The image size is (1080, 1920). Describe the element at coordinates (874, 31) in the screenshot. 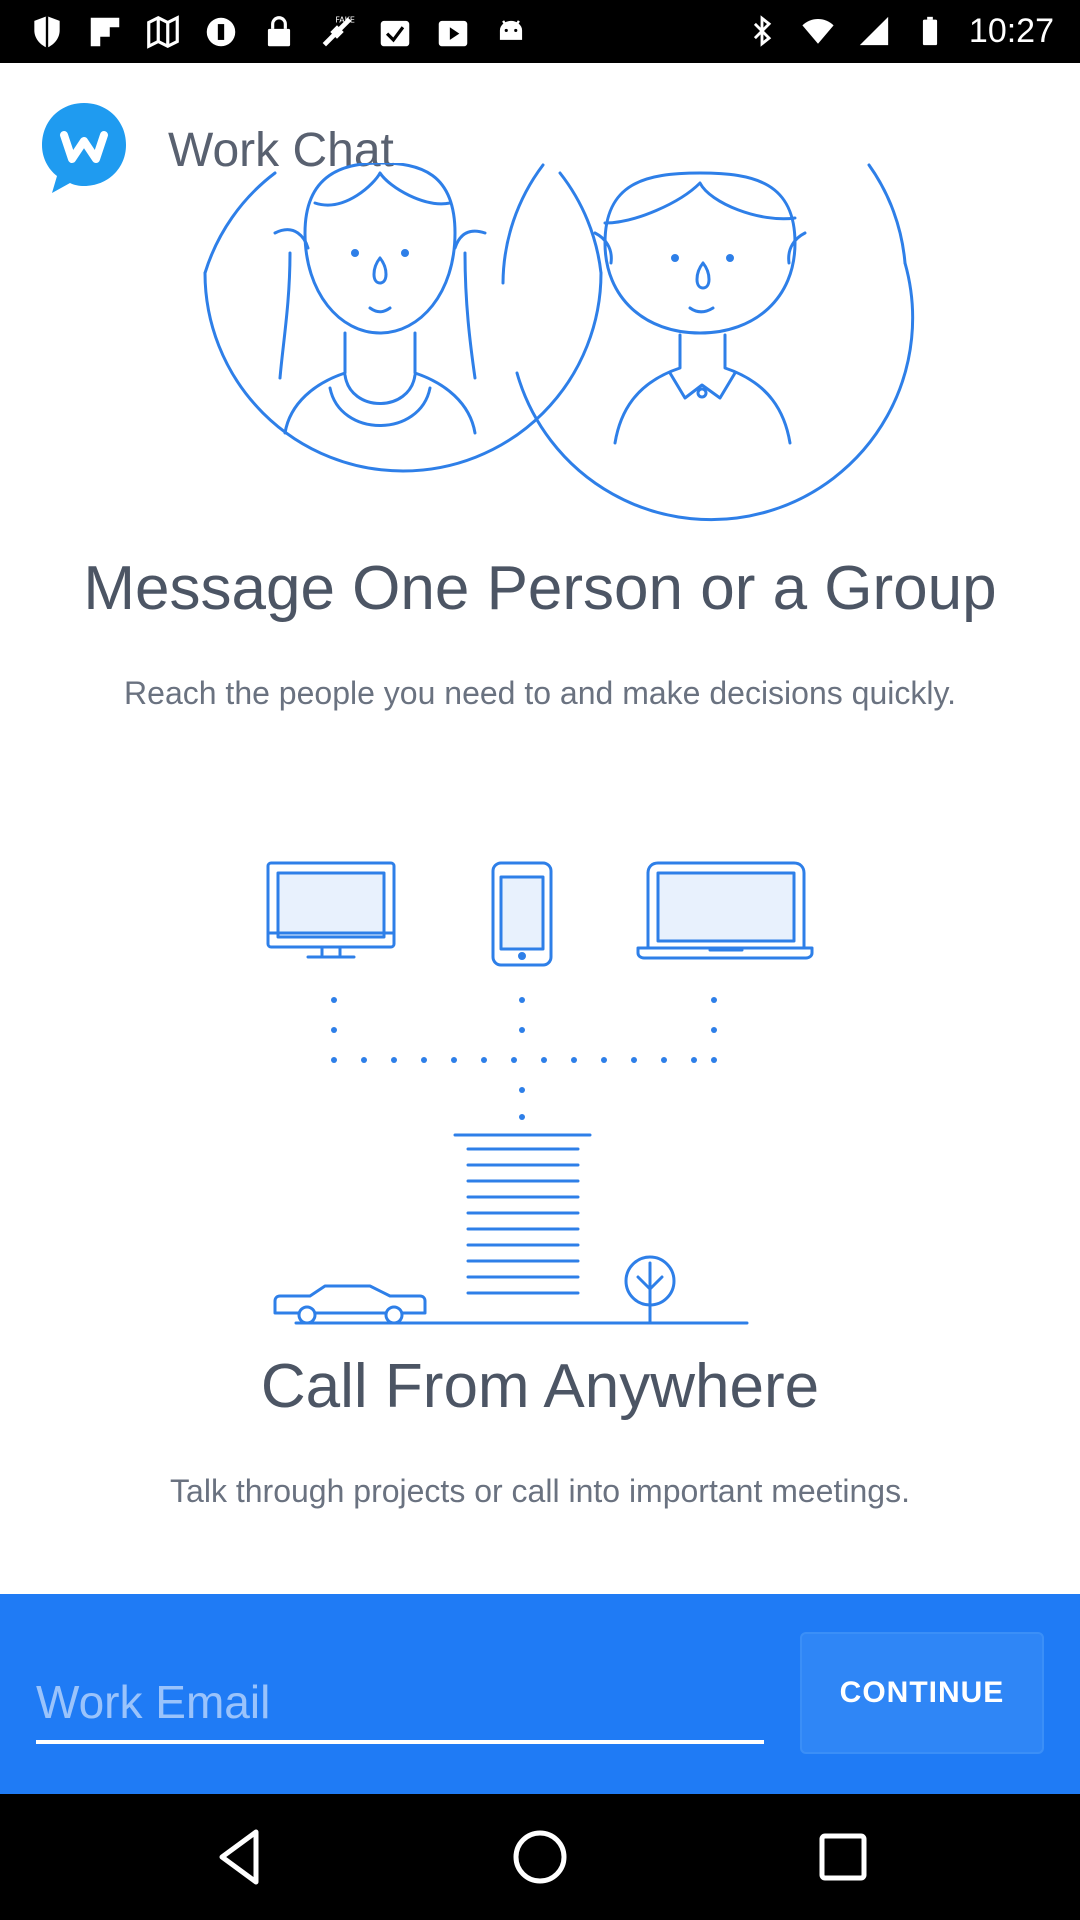

I see `signal-icon` at that location.